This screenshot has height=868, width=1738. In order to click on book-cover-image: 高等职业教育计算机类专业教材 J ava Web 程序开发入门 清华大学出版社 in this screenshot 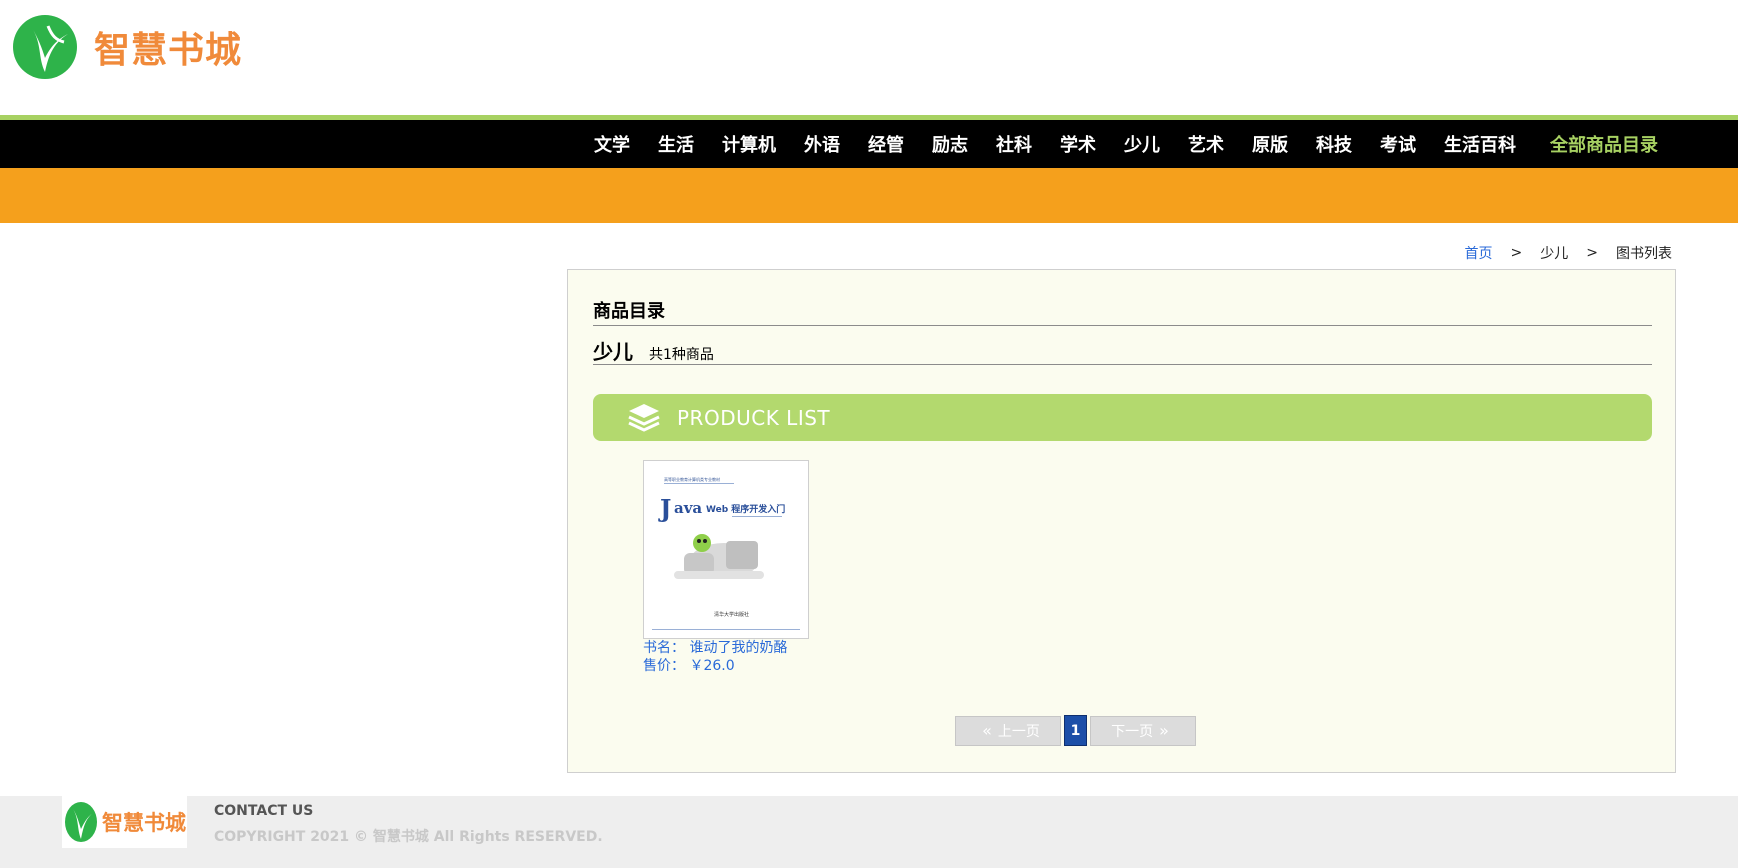, I will do `click(726, 549)`.